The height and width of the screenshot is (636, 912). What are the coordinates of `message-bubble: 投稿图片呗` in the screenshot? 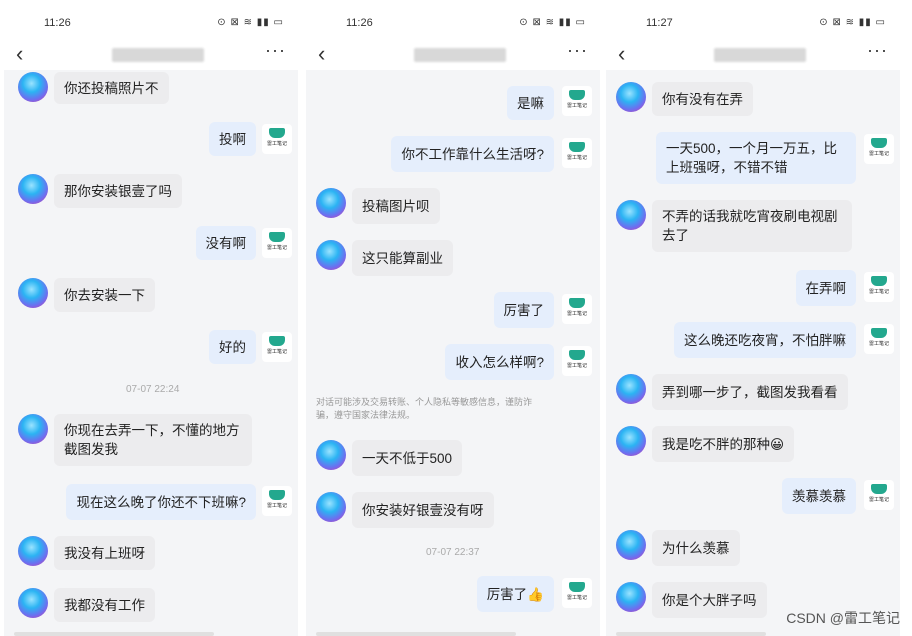 It's located at (396, 206).